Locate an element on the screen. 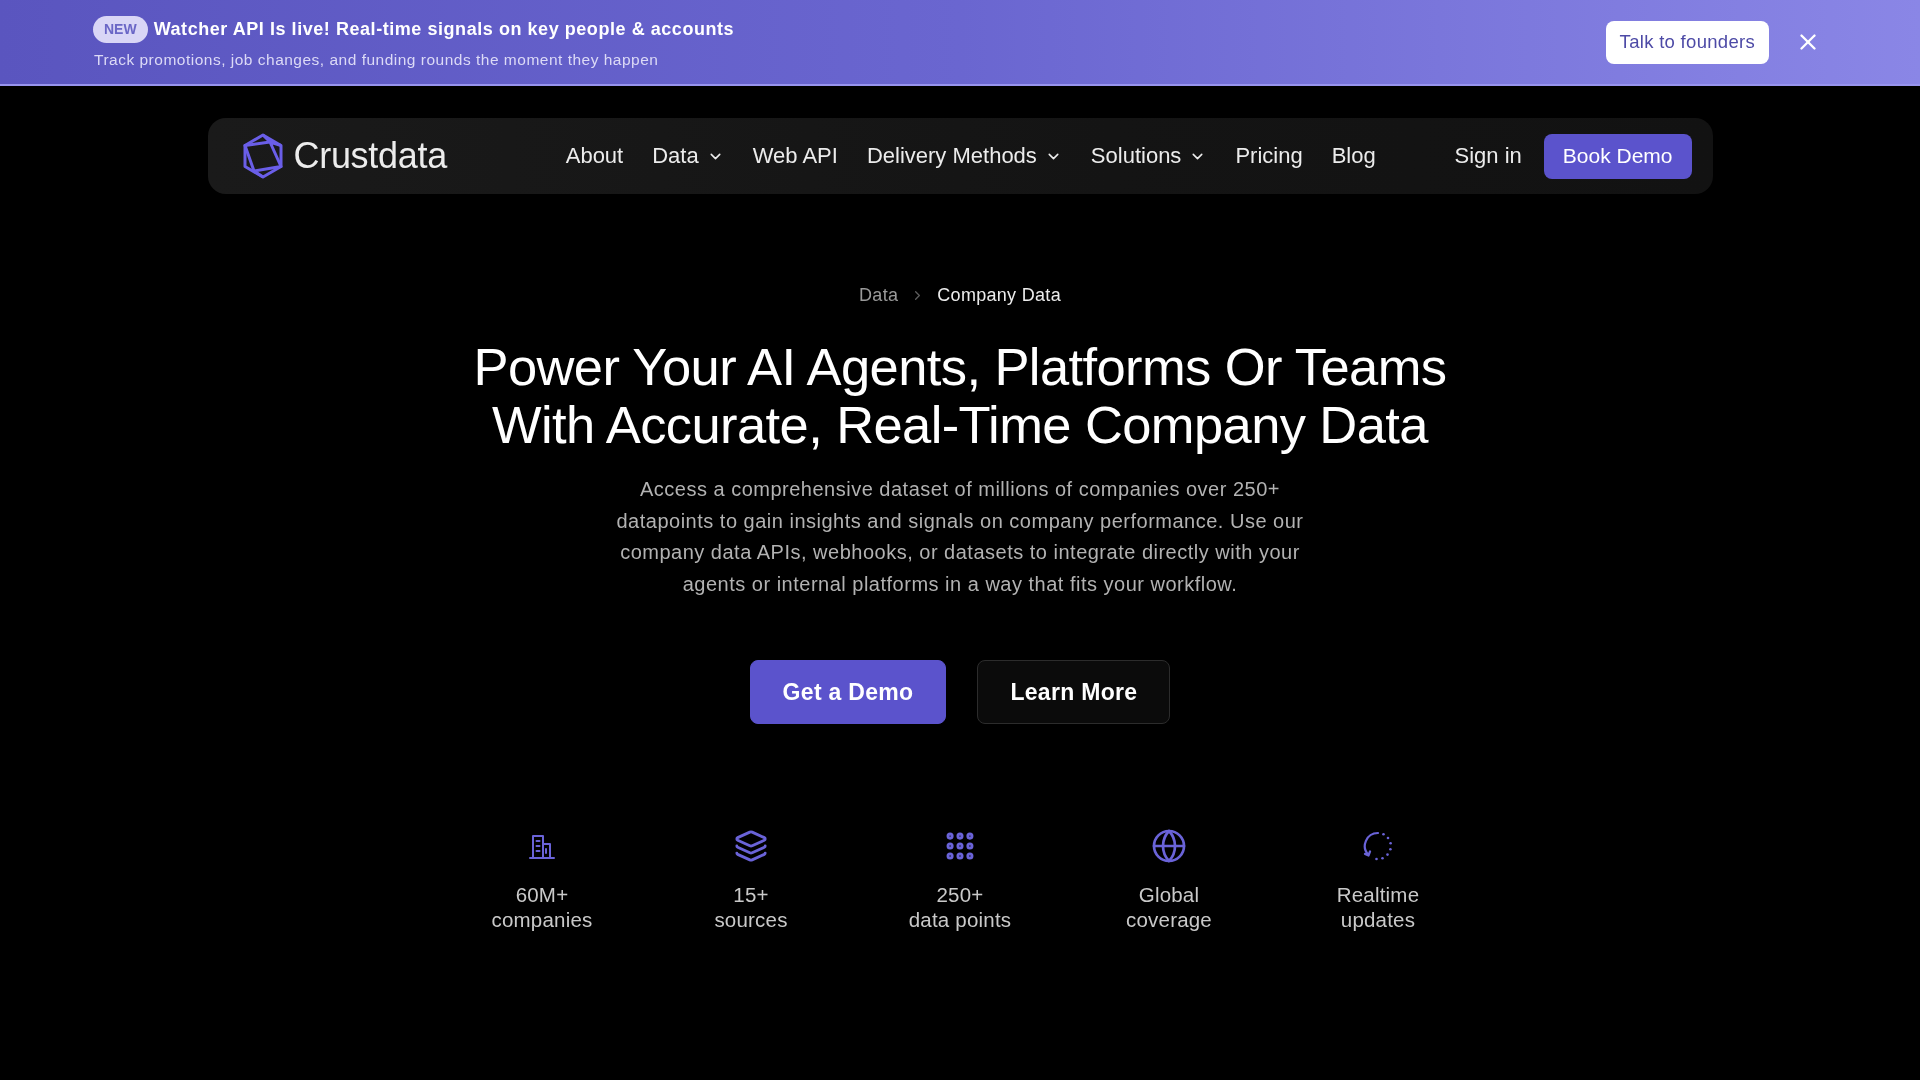 This screenshot has width=1920, height=1080. stat-label: companies is located at coordinates (542, 919).